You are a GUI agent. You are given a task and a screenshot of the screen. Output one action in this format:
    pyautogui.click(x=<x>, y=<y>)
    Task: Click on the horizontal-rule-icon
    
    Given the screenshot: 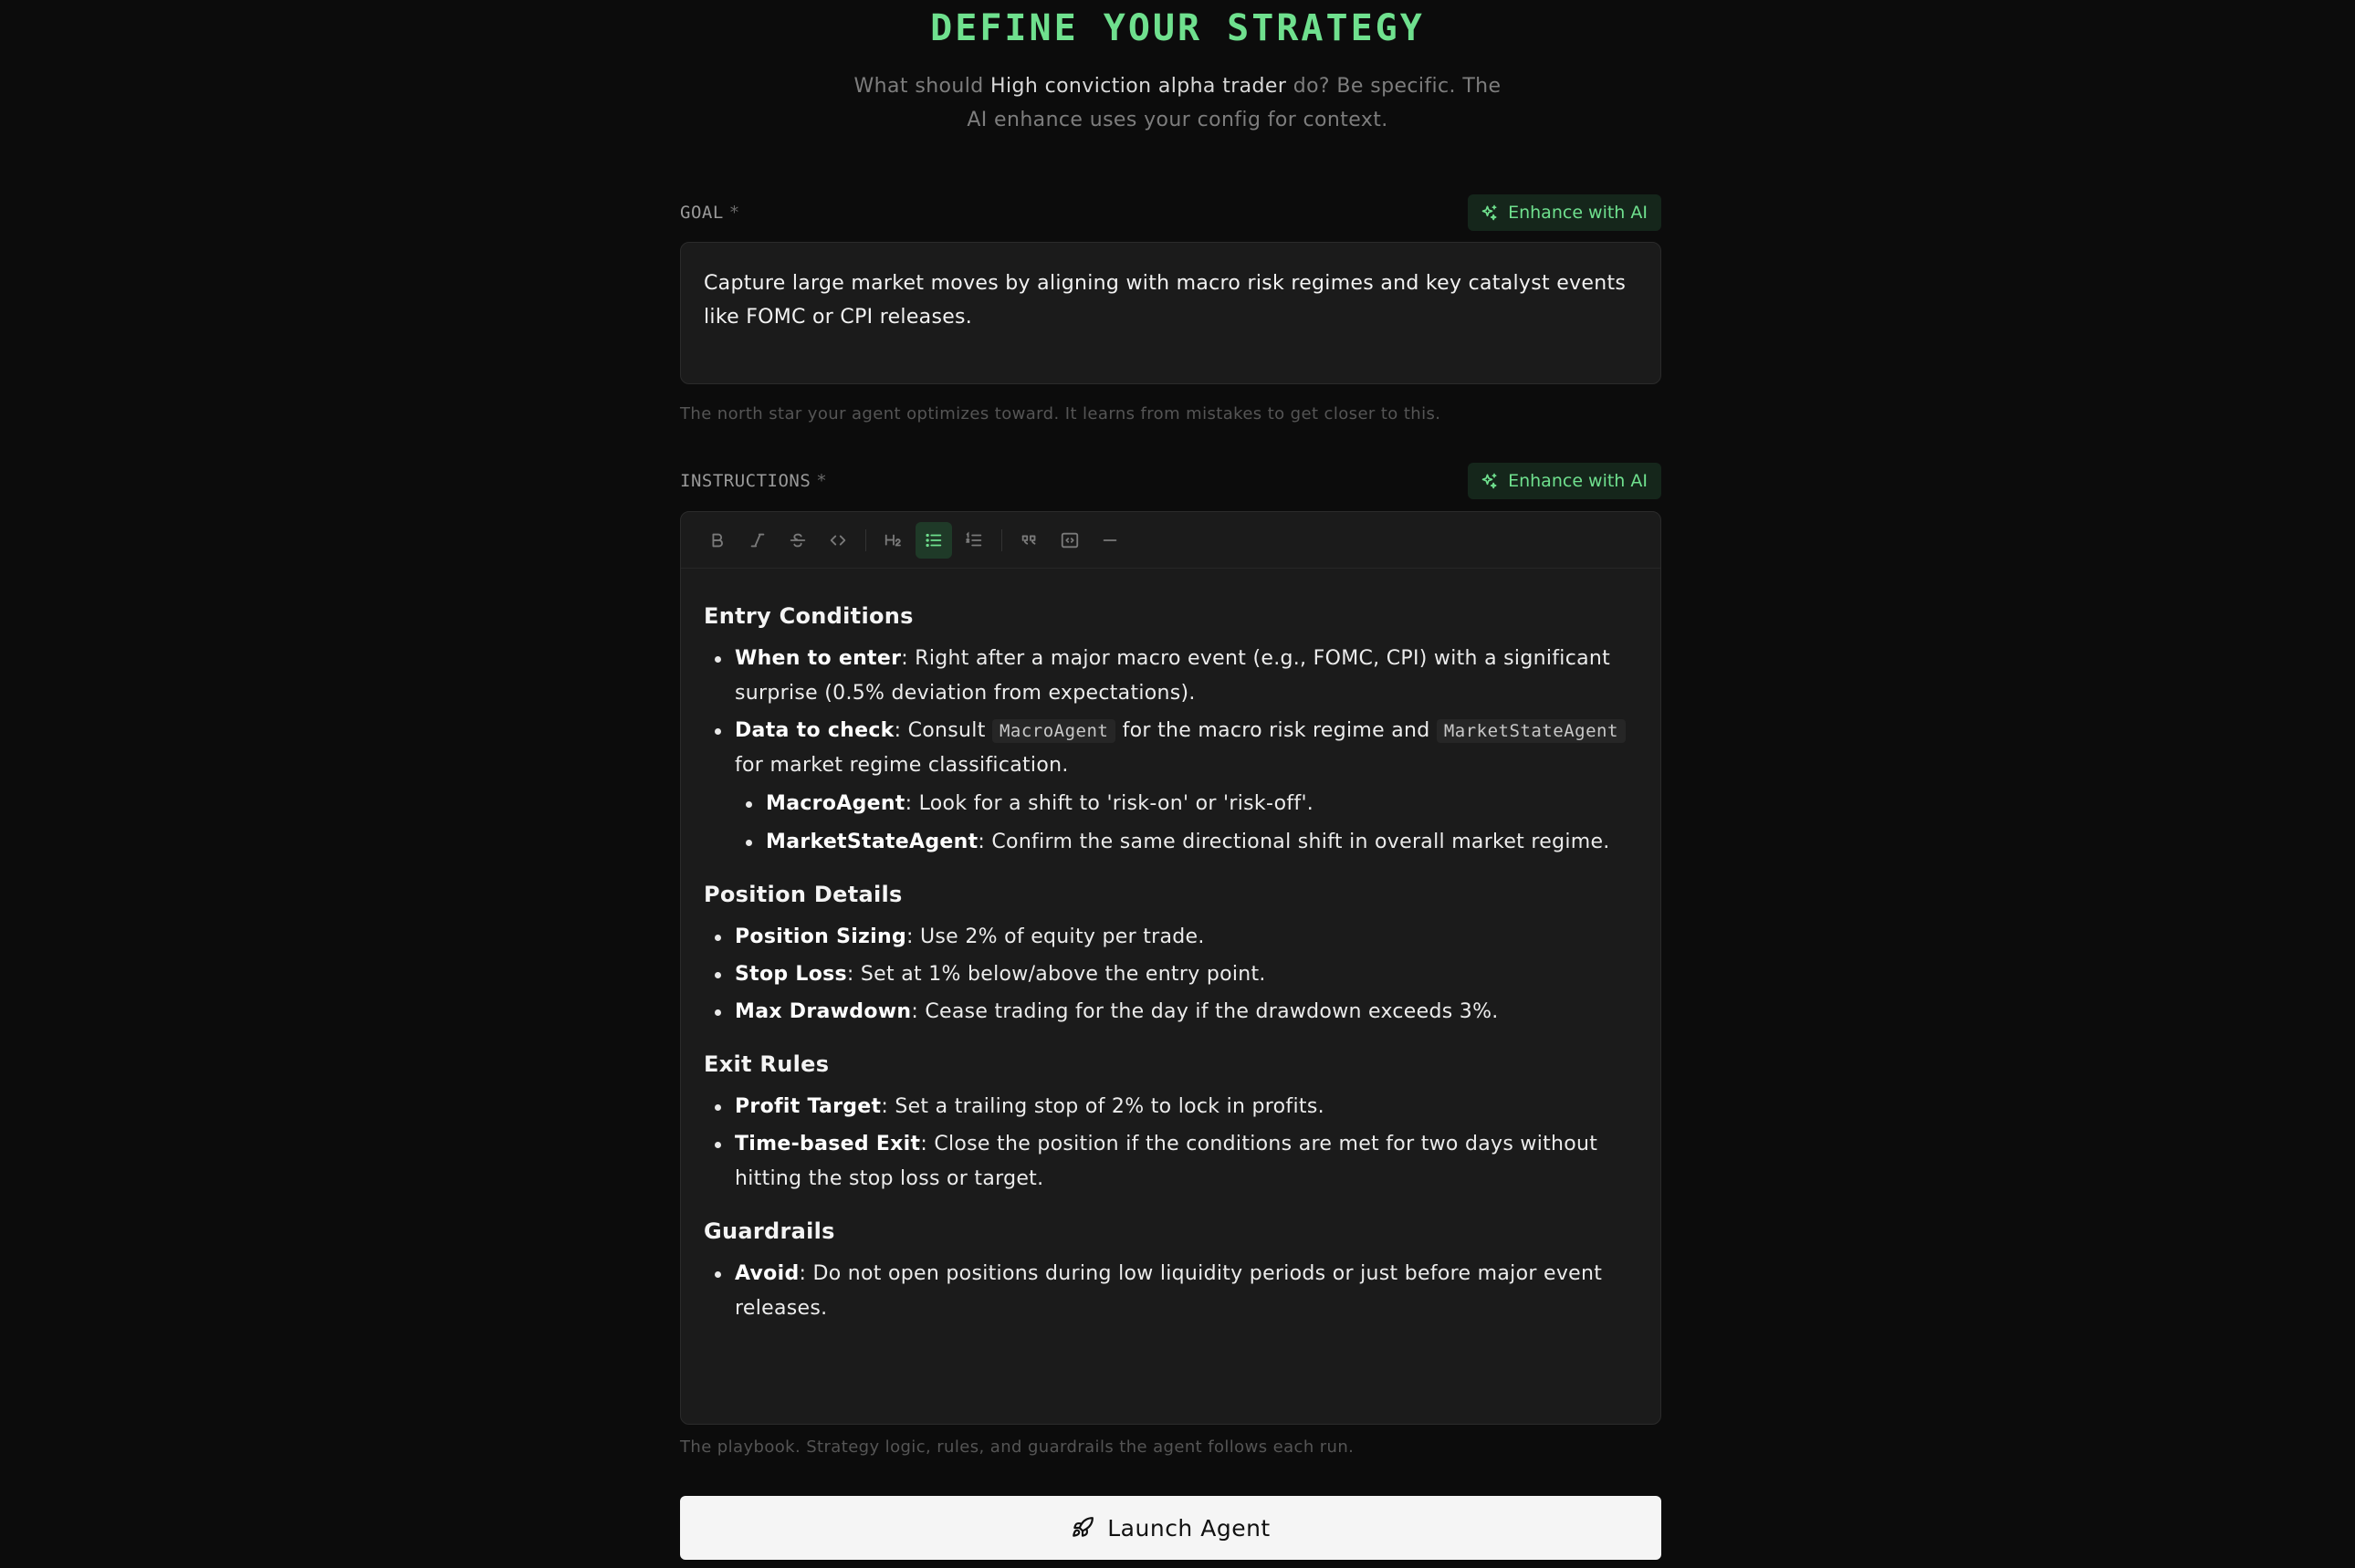 What is the action you would take?
    pyautogui.click(x=1110, y=539)
    